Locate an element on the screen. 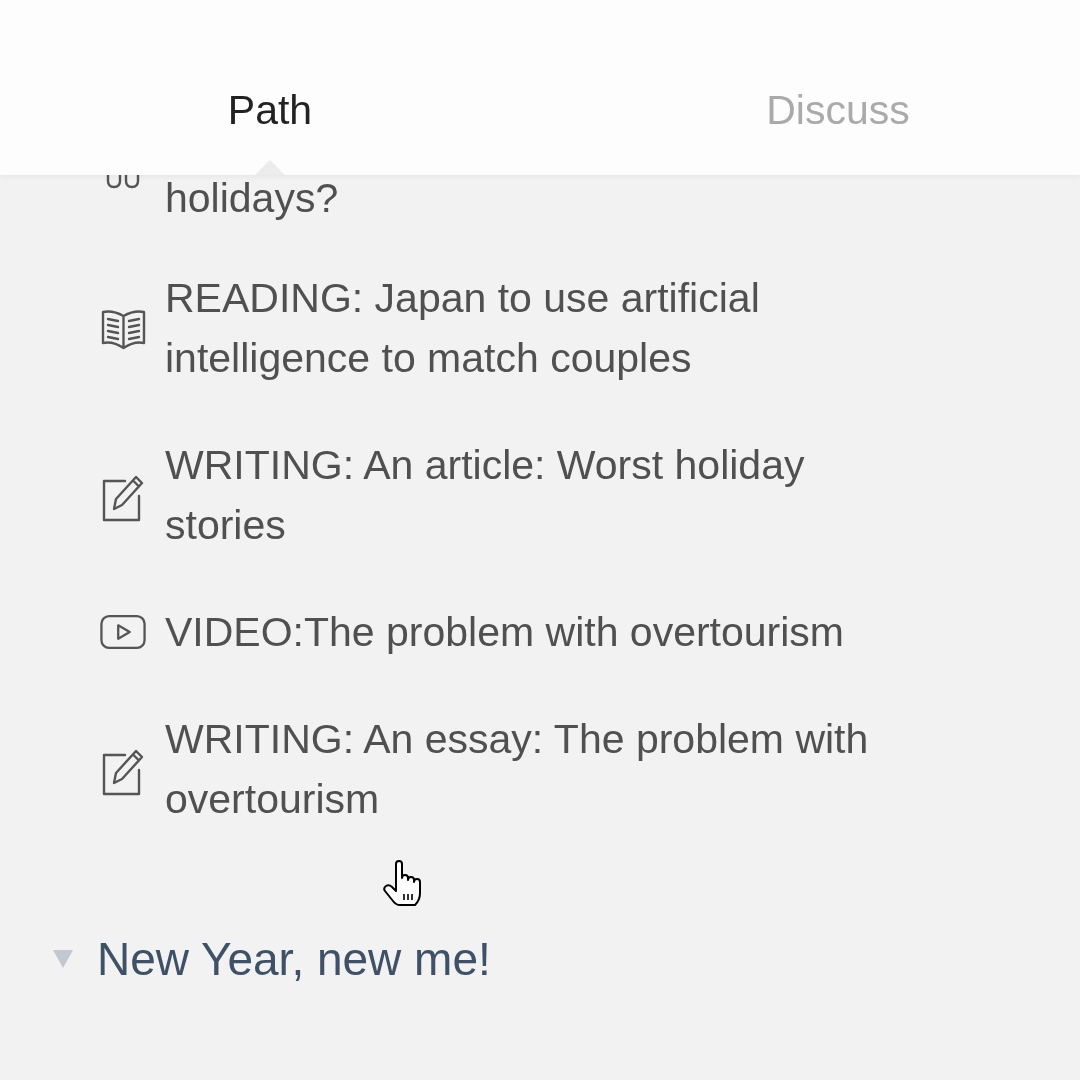  lesson-title: READING: Japan to use artificial intelligence to match couples is located at coordinates (550, 328).